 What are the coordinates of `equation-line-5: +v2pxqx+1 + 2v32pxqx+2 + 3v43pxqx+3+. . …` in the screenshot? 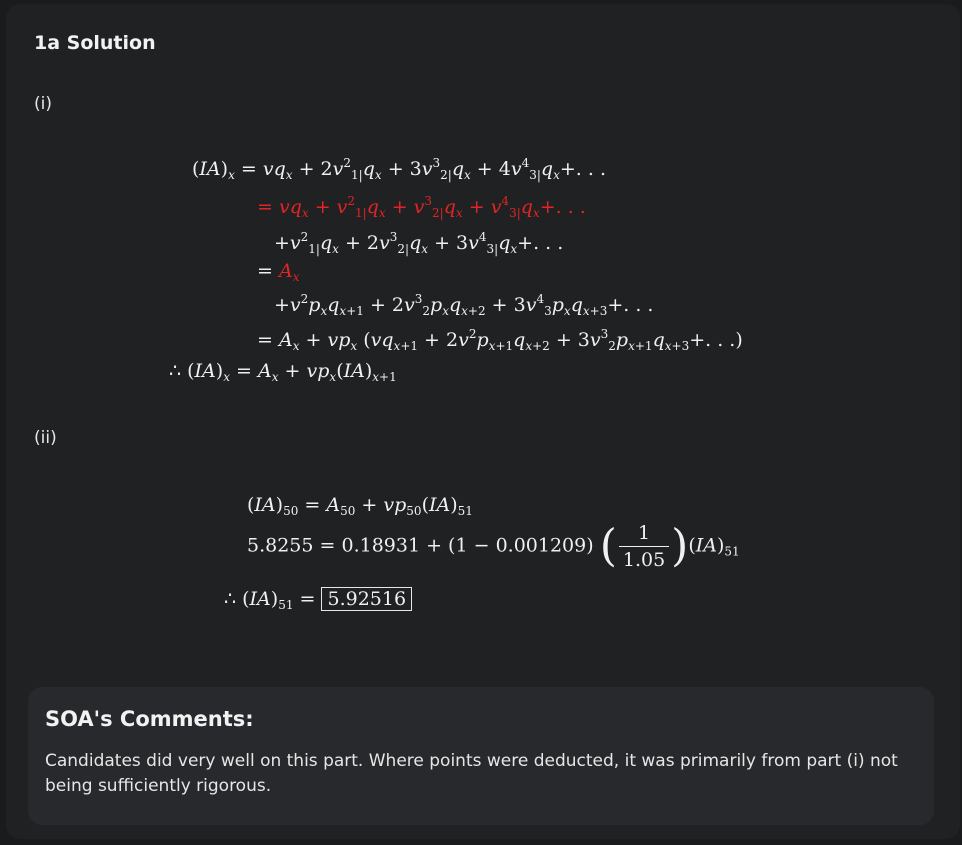 It's located at (464, 305).